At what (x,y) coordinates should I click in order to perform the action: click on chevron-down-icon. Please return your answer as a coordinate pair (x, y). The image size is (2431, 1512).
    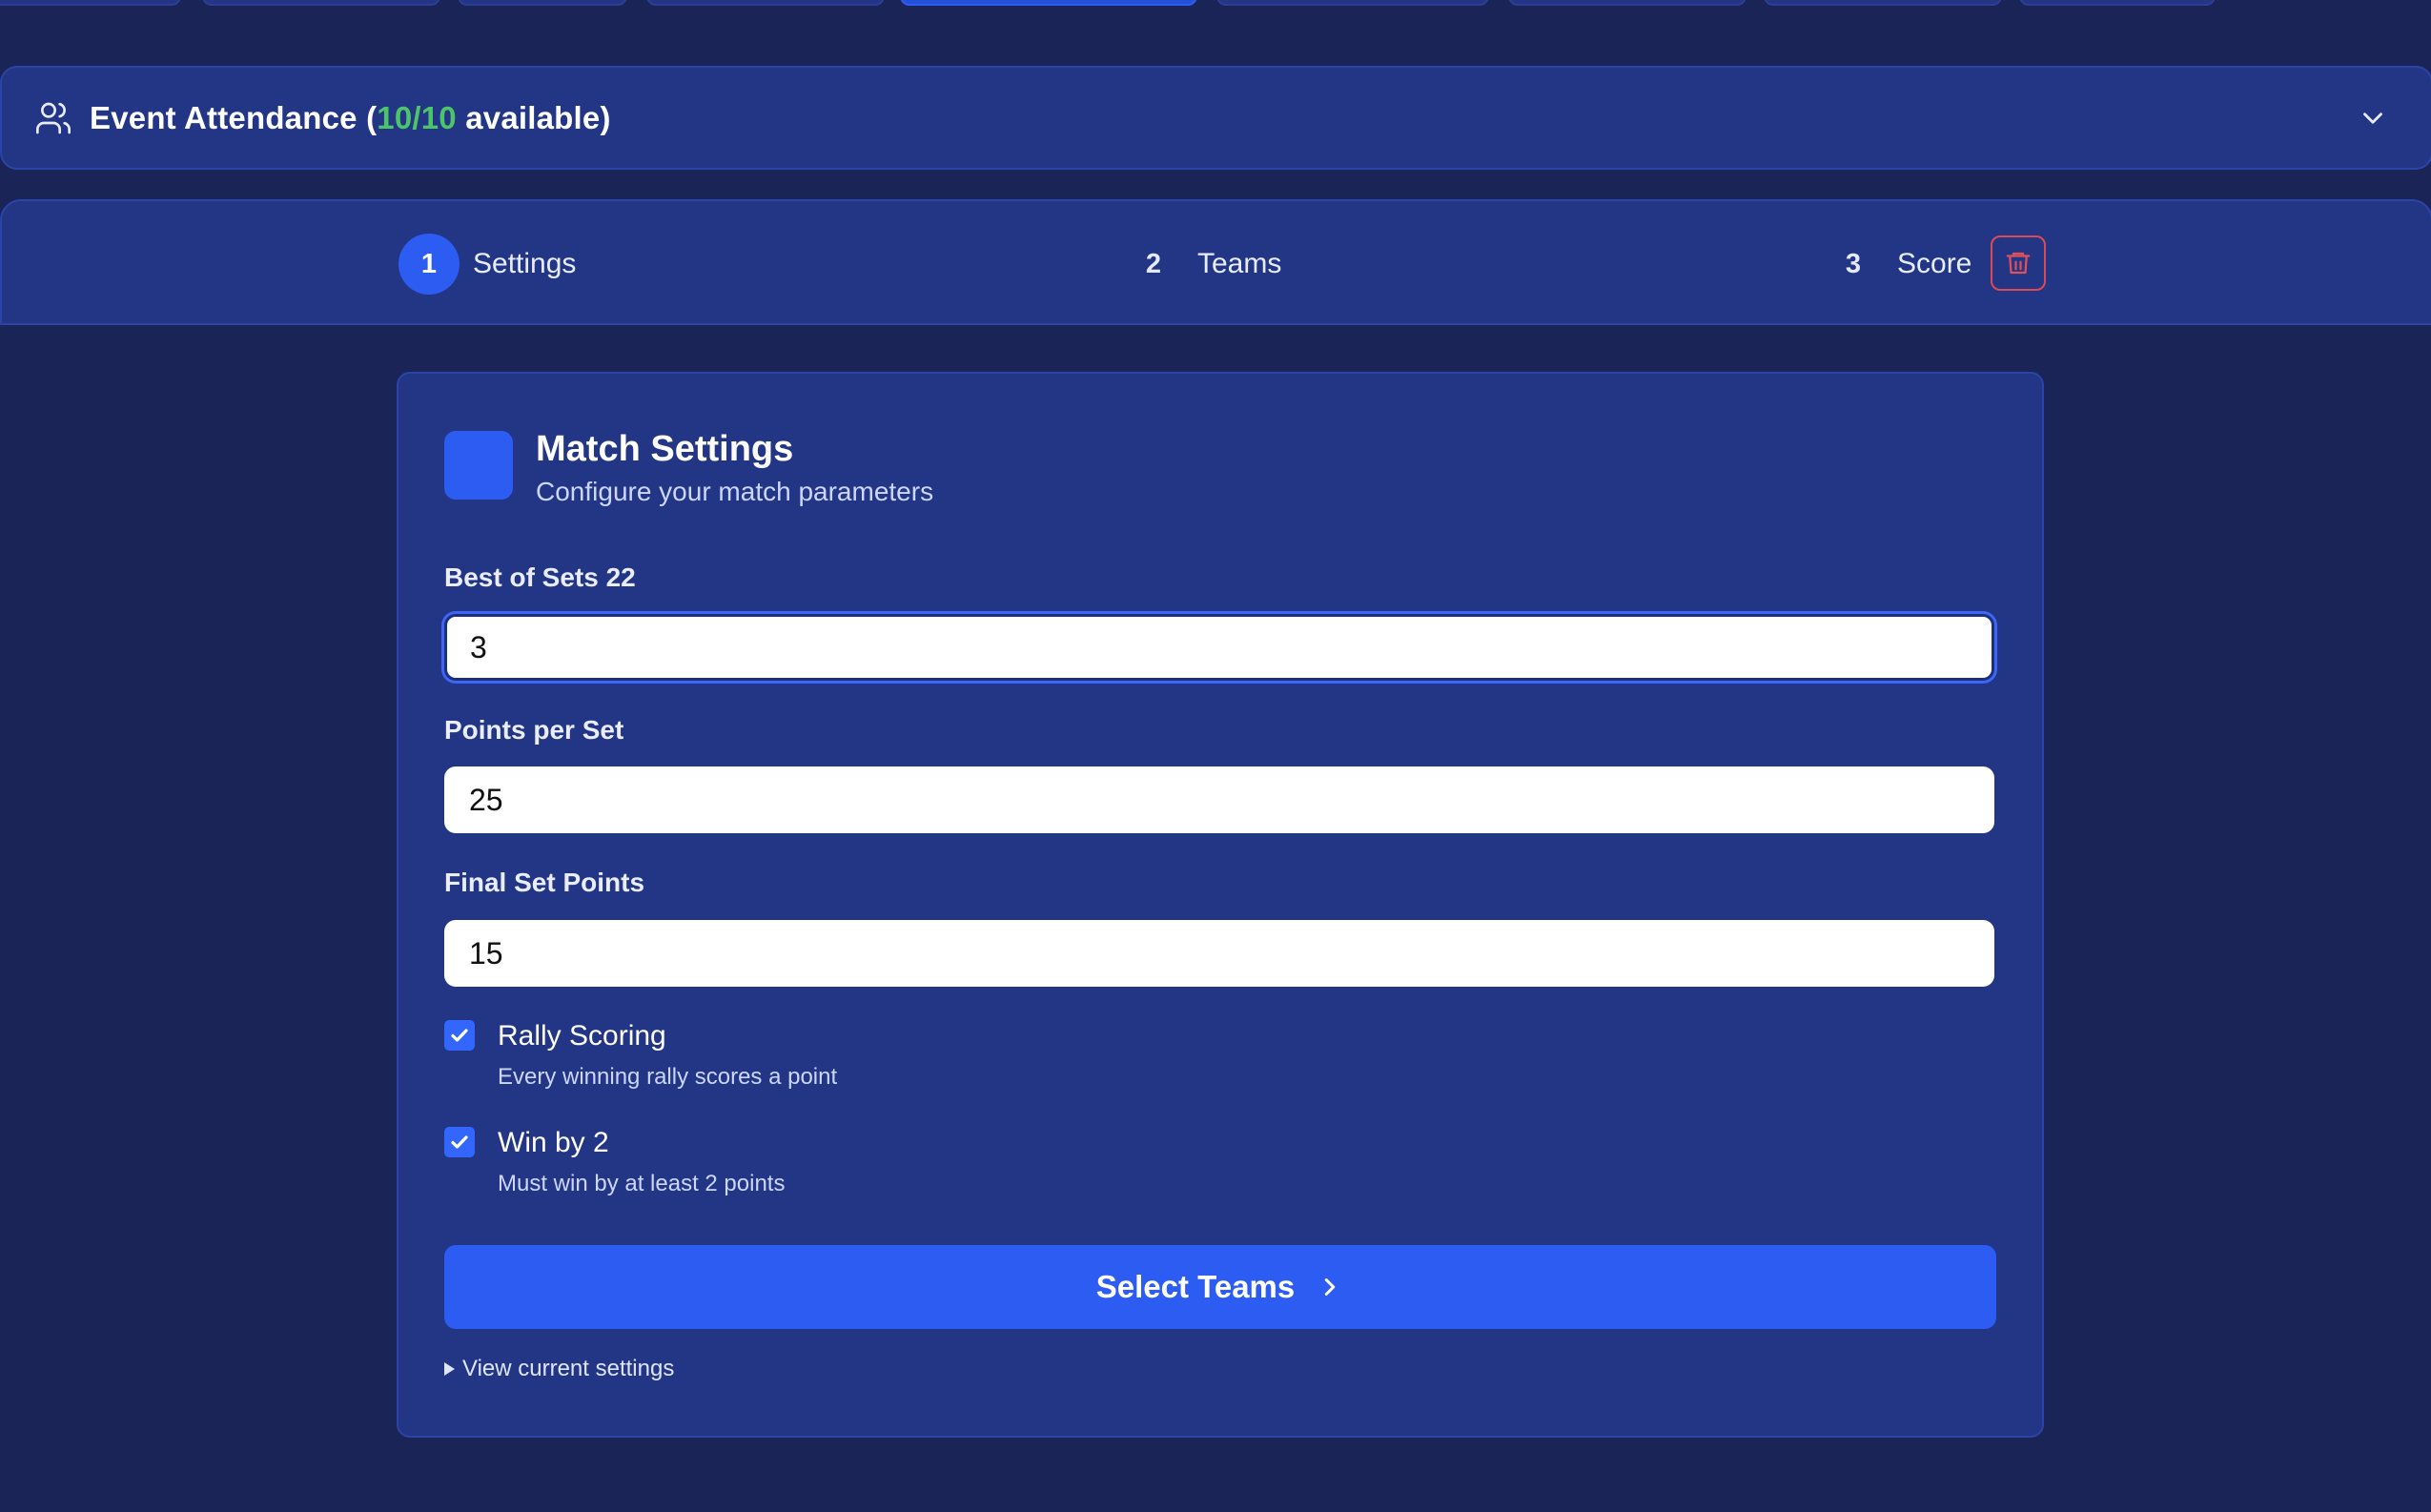
    Looking at the image, I should click on (2373, 118).